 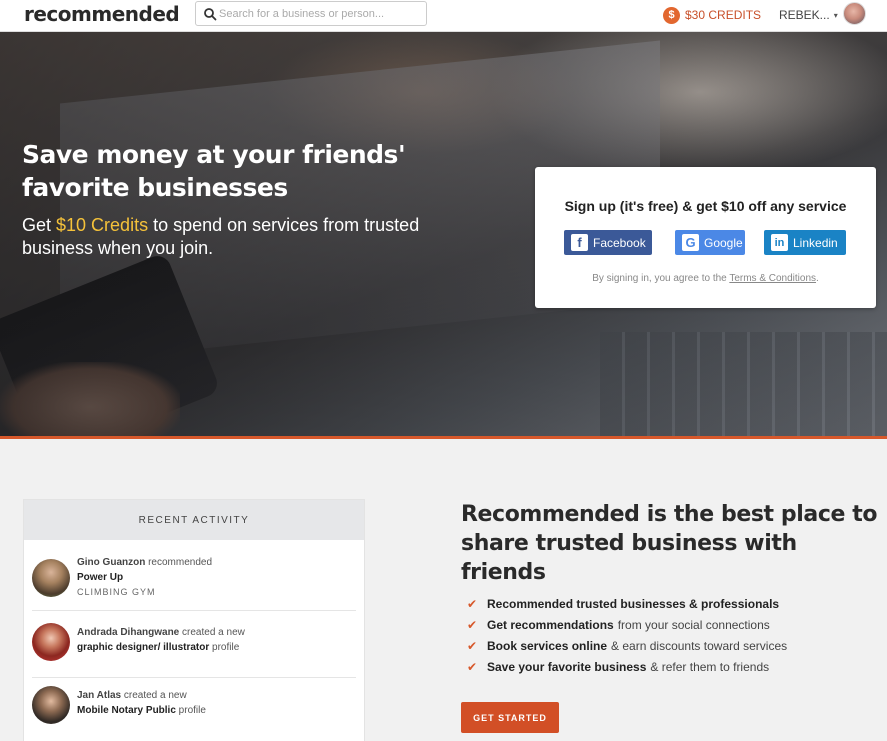 What do you see at coordinates (39, 225) in the screenshot?
I see `hero-subtitle-prefix: Get` at bounding box center [39, 225].